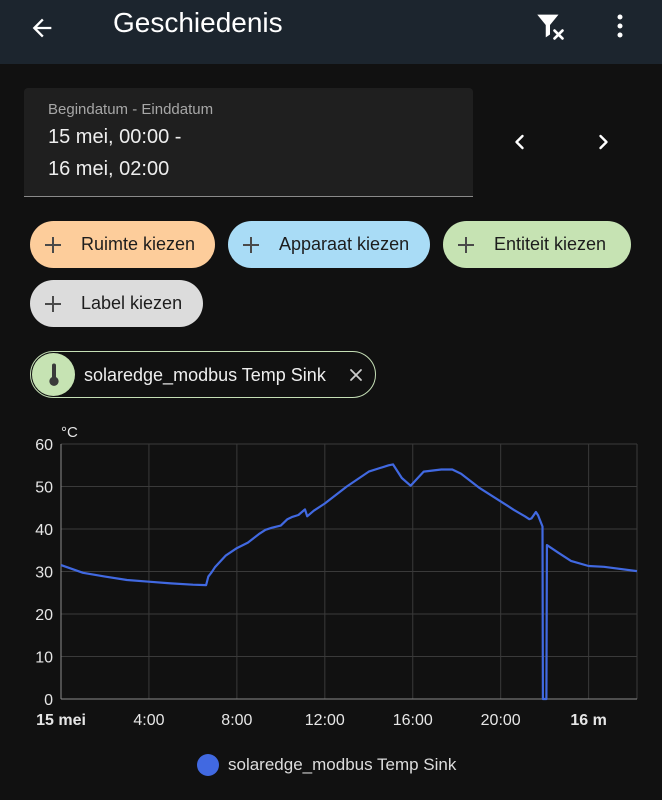  What do you see at coordinates (550, 244) in the screenshot?
I see `chip-label: Entiteit kiezen` at bounding box center [550, 244].